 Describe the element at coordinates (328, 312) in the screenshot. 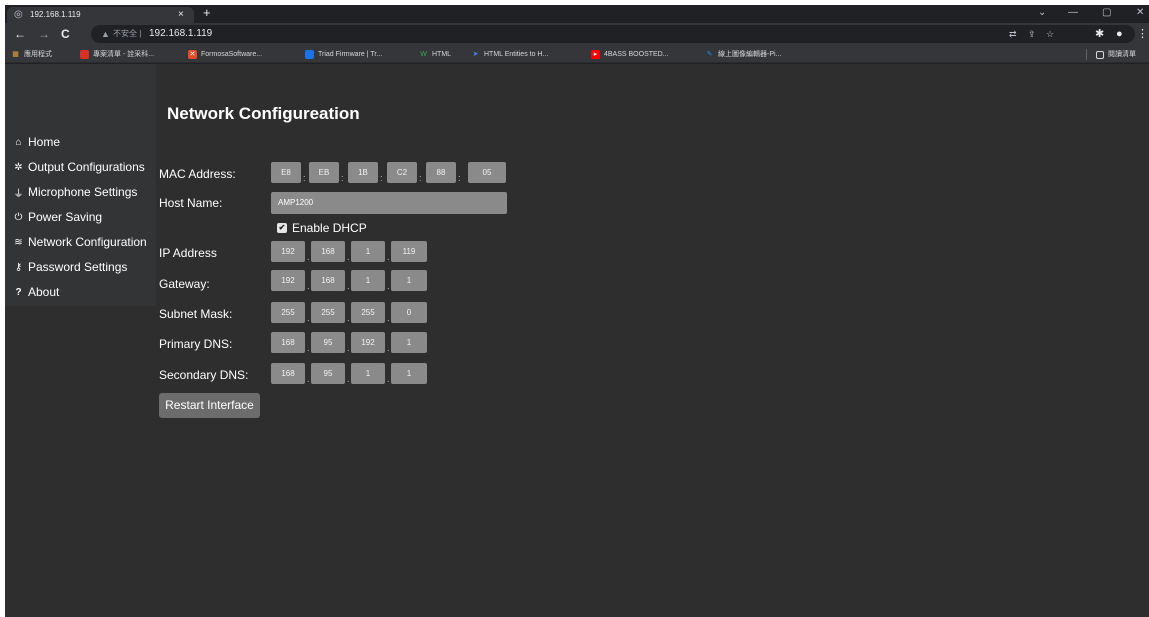

I see `subnet-octet-2: 255` at that location.